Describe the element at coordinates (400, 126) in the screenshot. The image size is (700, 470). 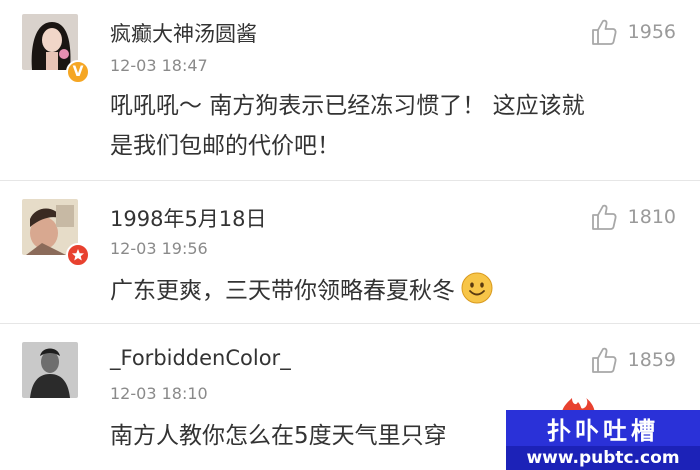
I see `comment-text: 吼吼吼～ 南方狗表示已经冻习惯了！ 这应该就 是我们包邮的代价吧！` at that location.